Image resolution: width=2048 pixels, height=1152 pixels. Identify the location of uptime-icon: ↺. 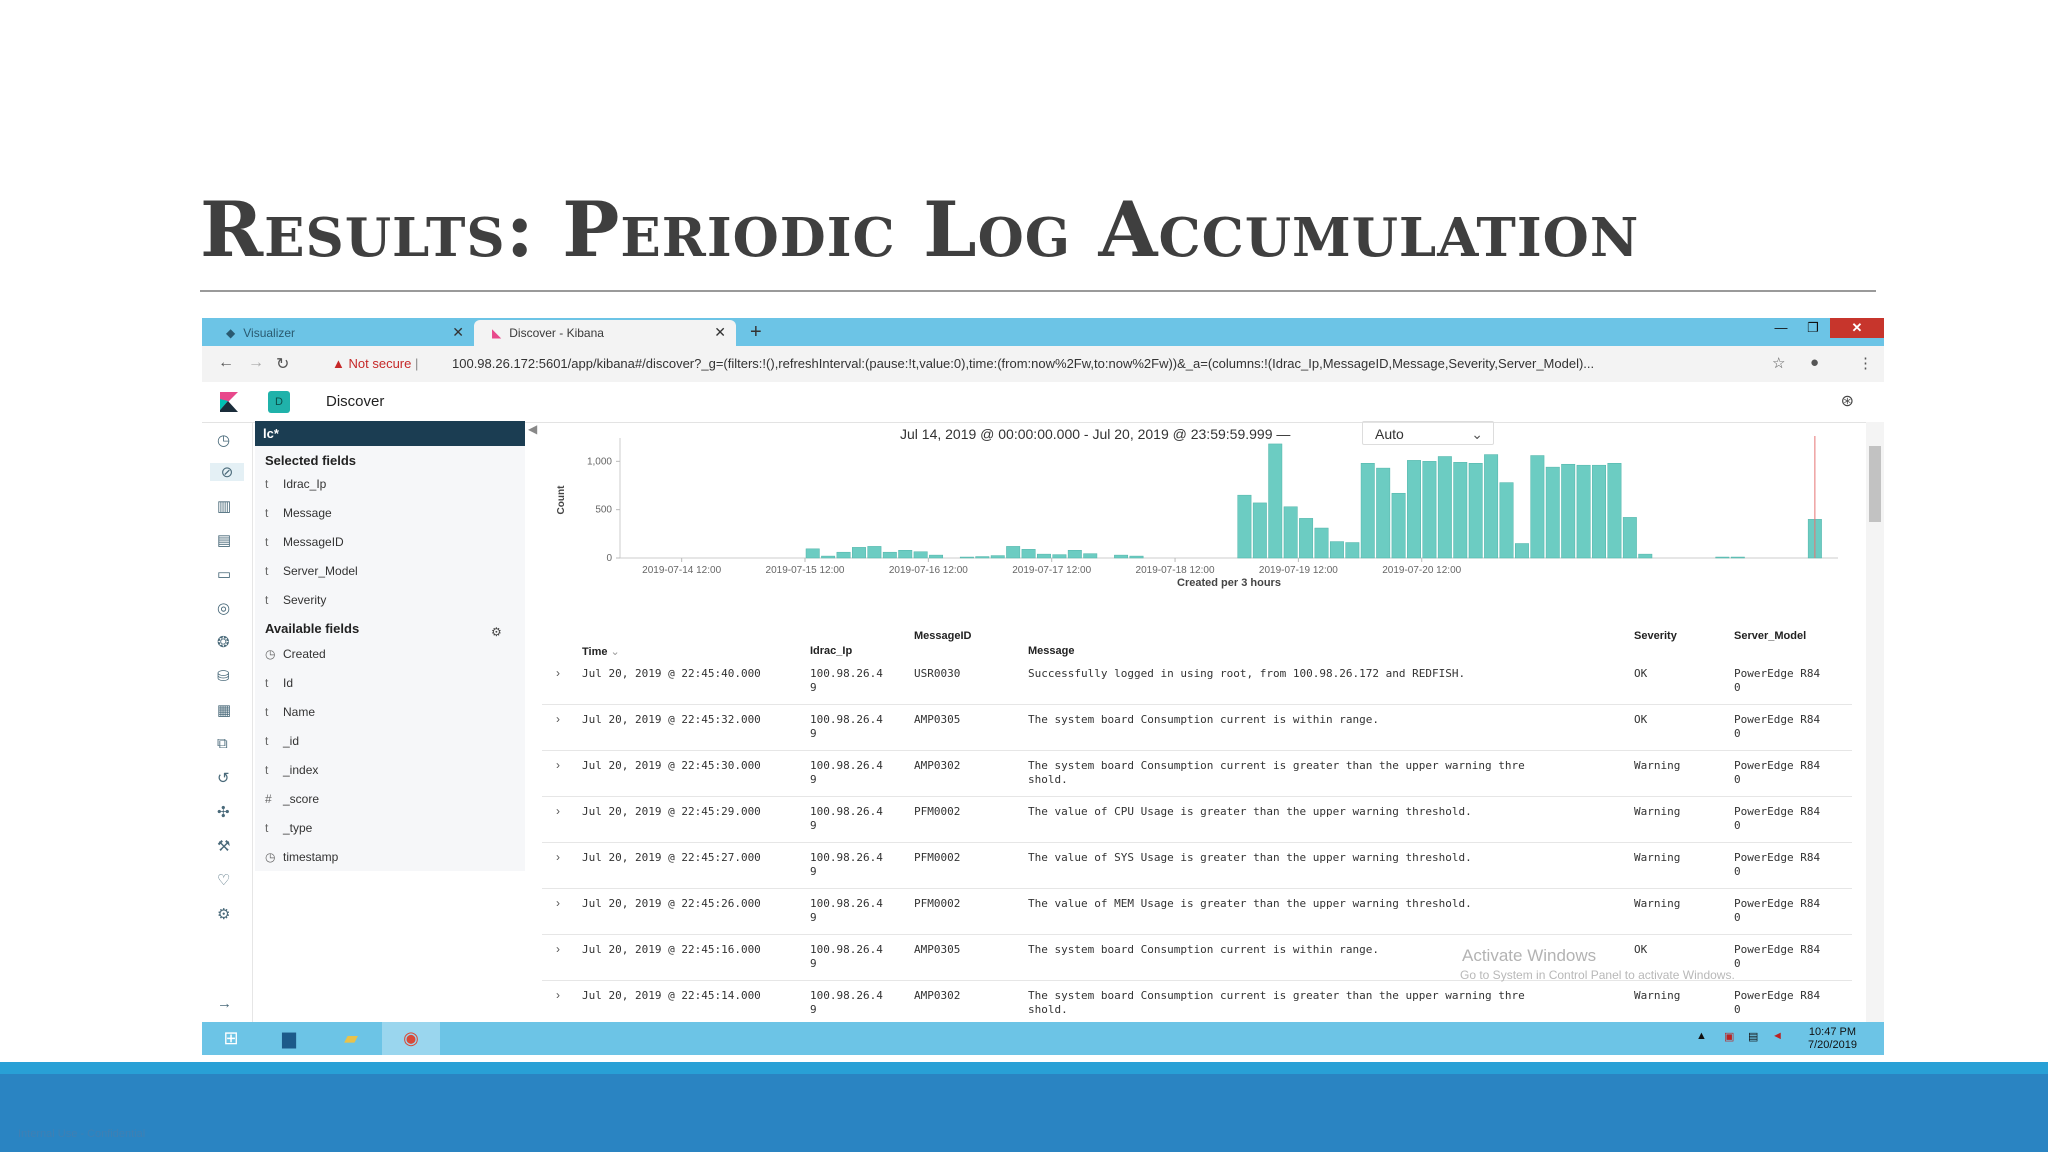
(223, 778).